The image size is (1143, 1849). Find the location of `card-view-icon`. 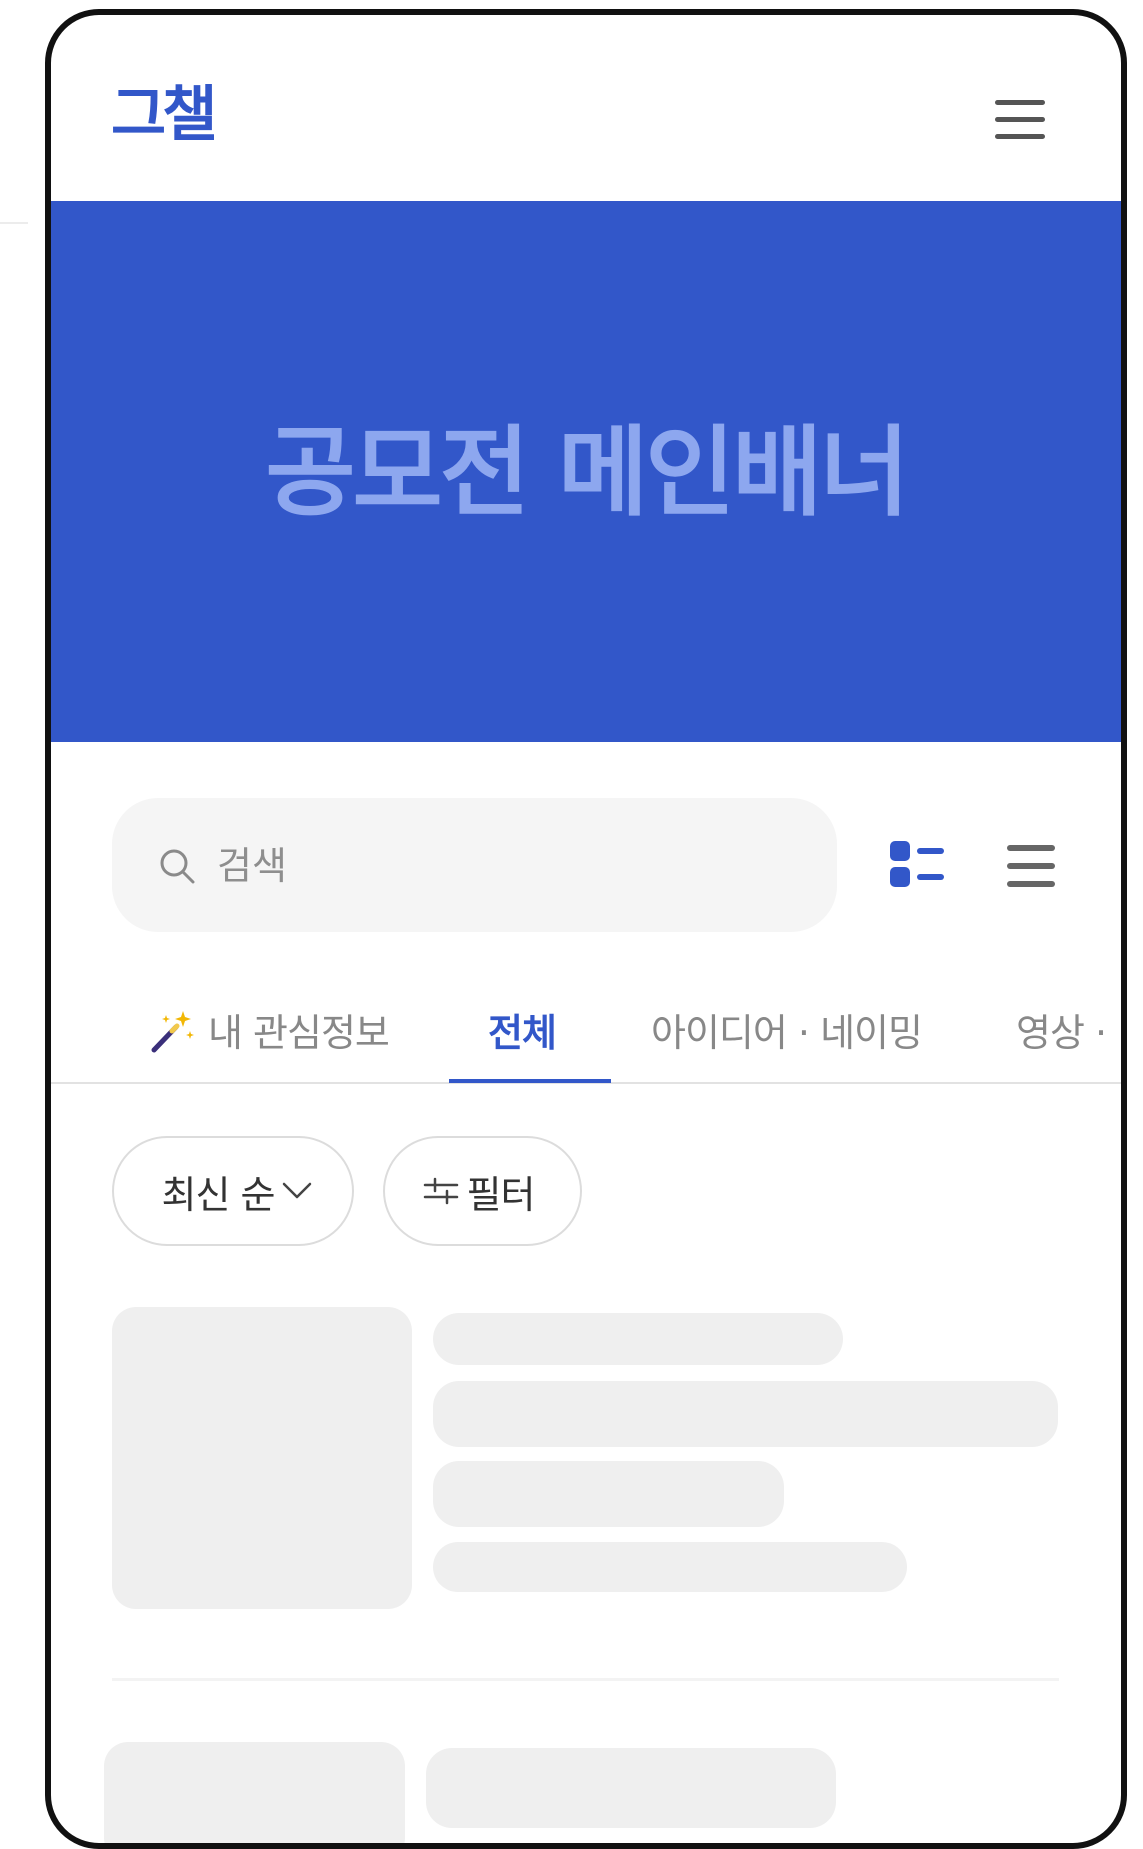

card-view-icon is located at coordinates (917, 864).